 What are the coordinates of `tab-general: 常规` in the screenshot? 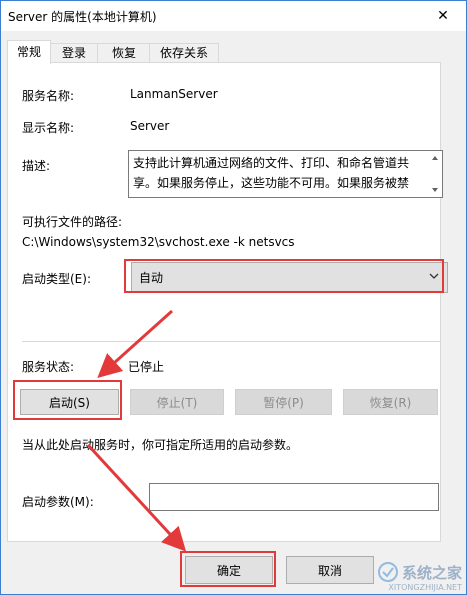 It's located at (29, 52).